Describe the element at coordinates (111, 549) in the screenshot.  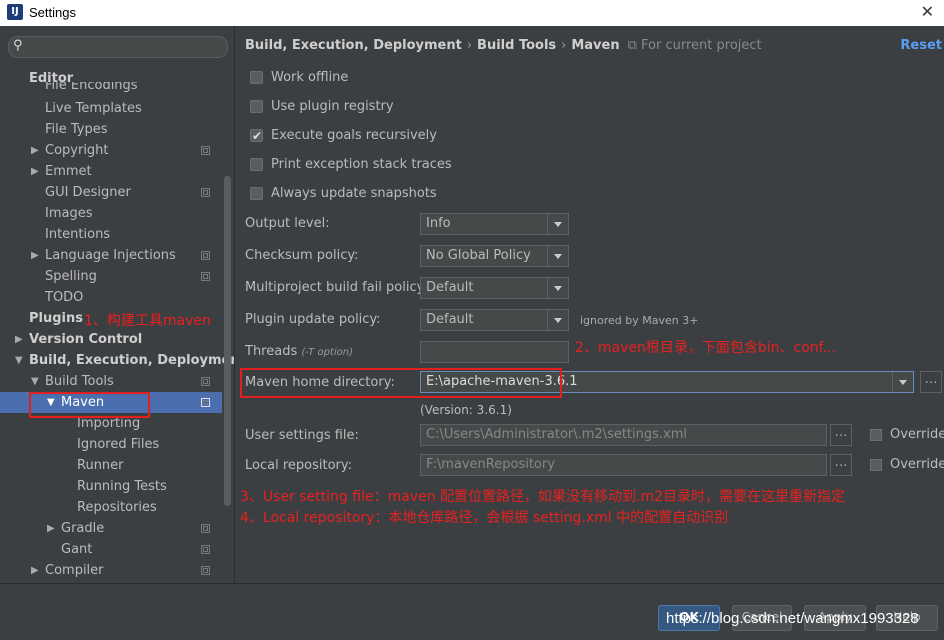
I see `sidebar-item-gant: Gant` at that location.